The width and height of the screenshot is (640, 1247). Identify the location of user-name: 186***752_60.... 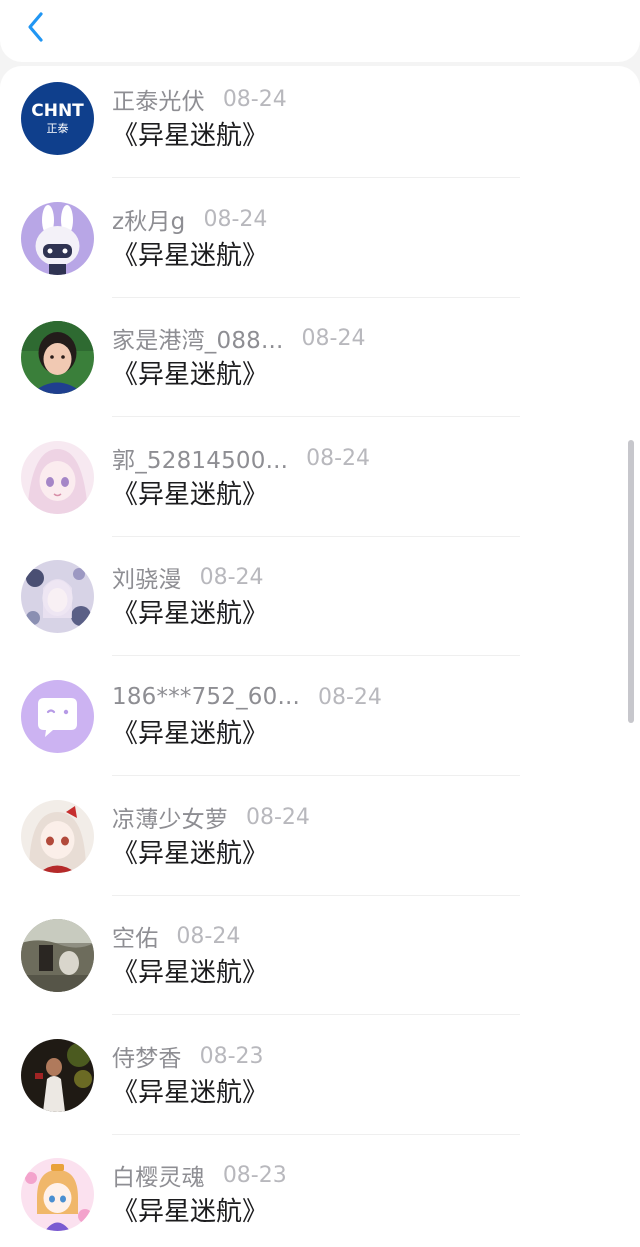
(206, 697).